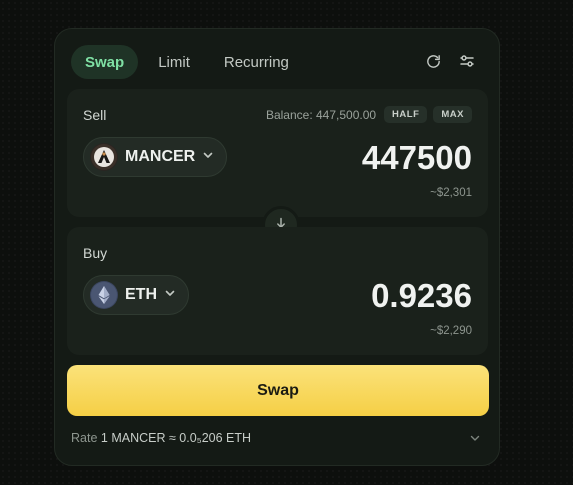 This screenshot has height=485, width=573. I want to click on balance-text: Balance: 447,500.00, so click(321, 114).